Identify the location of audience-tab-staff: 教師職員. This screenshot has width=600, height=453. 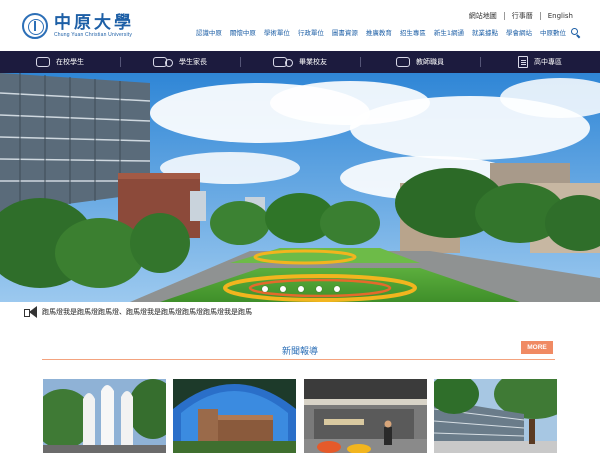
(420, 62).